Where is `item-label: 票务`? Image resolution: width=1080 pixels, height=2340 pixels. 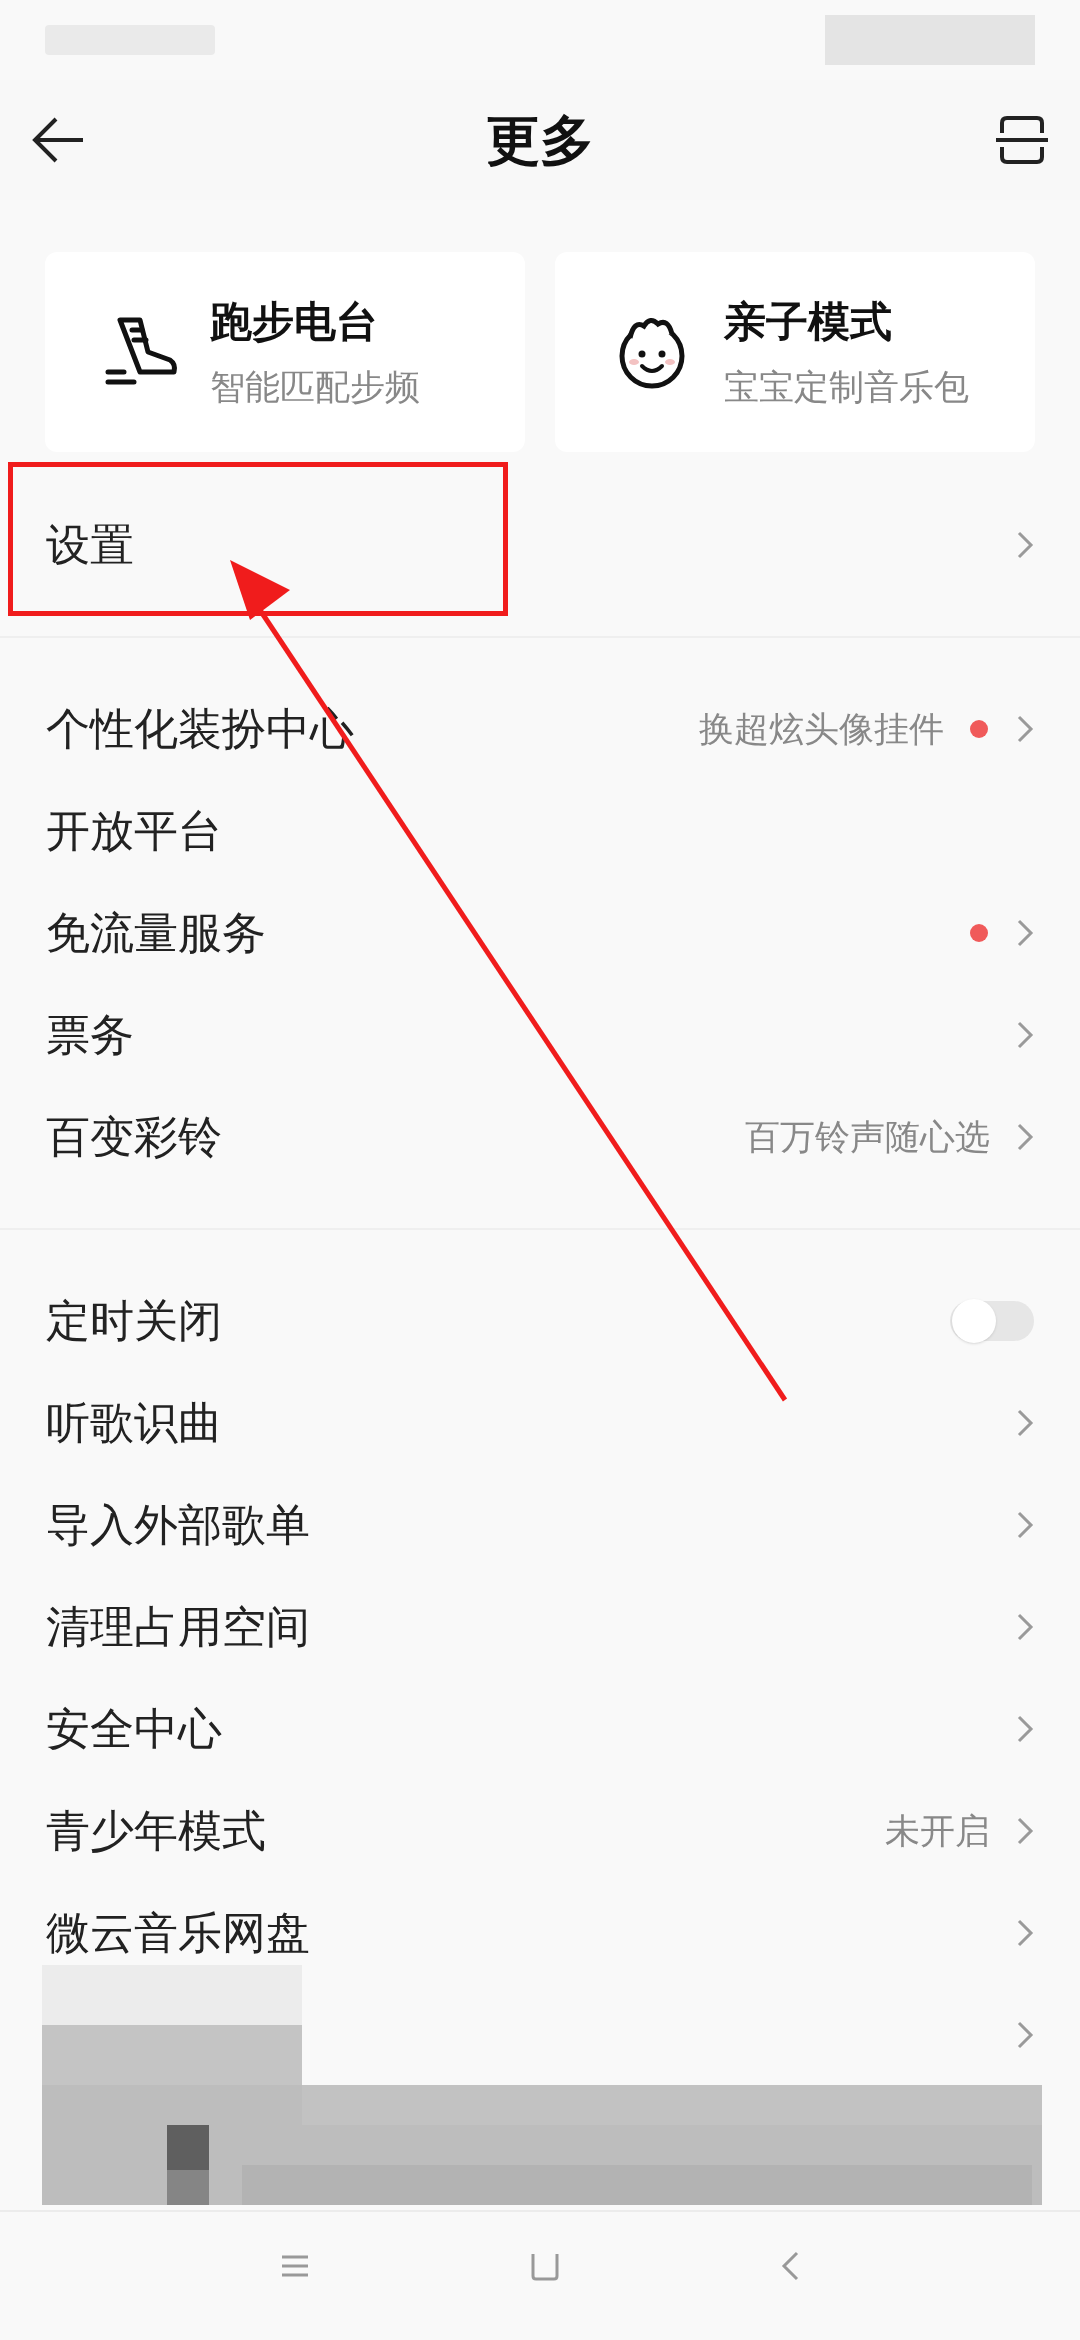 item-label: 票务 is located at coordinates (90, 1035).